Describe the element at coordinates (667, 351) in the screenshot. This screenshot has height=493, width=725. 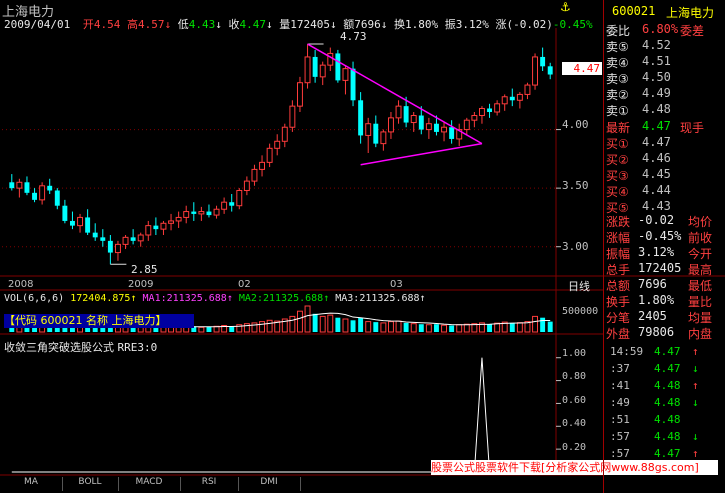
I see `tick-price: 4.47` at that location.